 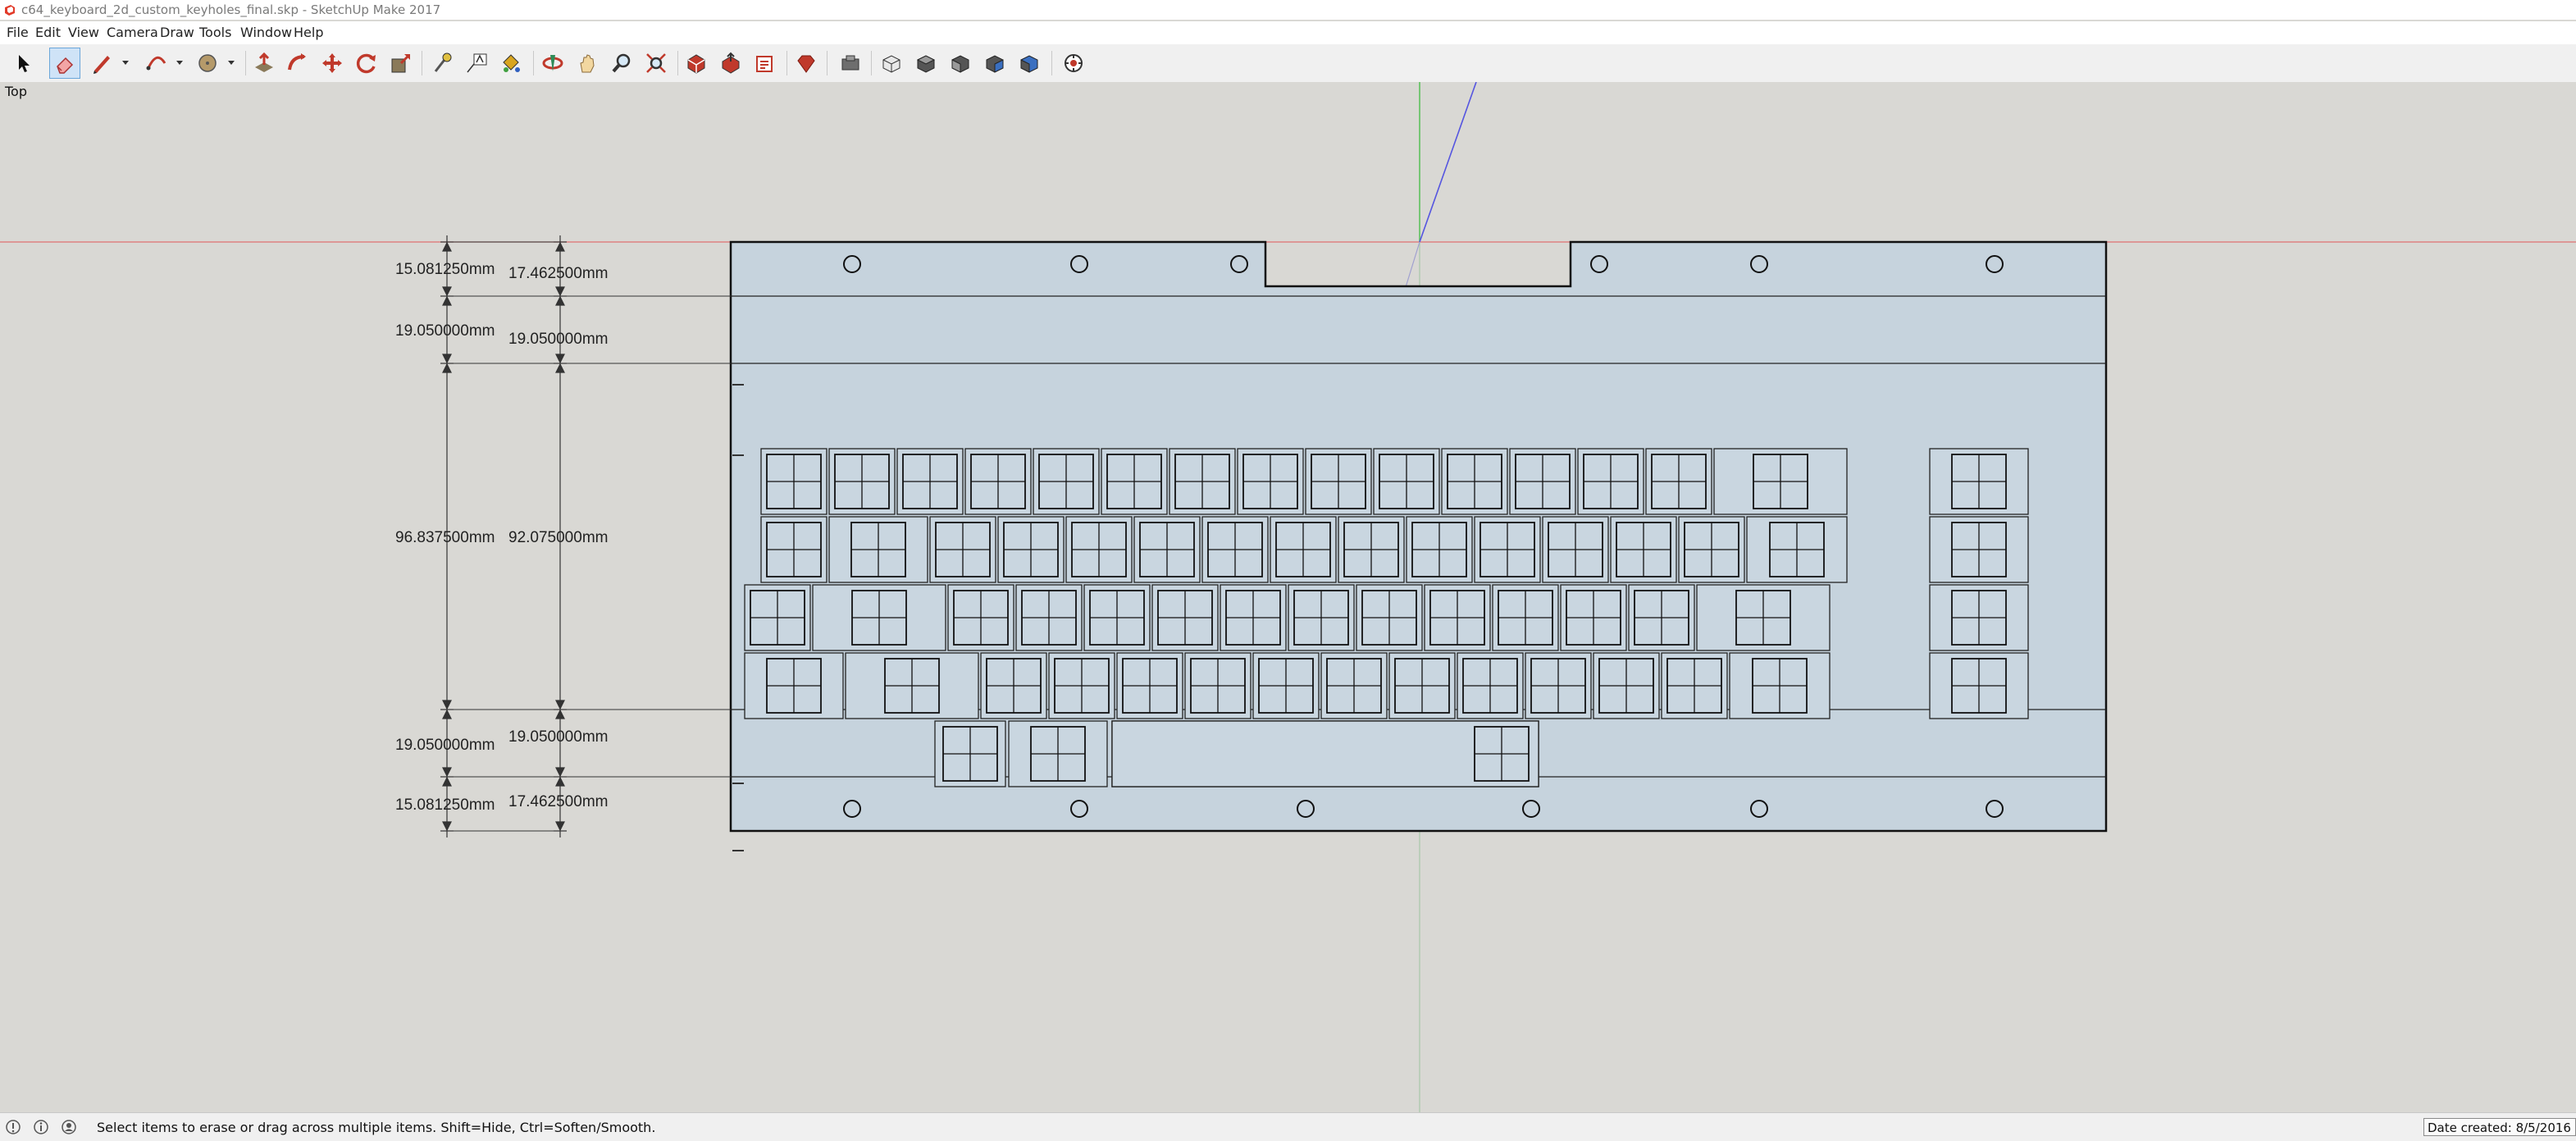 I want to click on pan-tool-button, so click(x=587, y=63).